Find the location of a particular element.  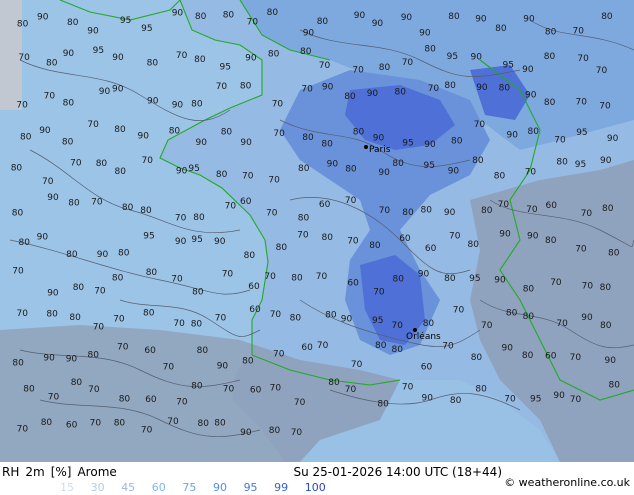

legend-value: 99 is located at coordinates (281, 487).